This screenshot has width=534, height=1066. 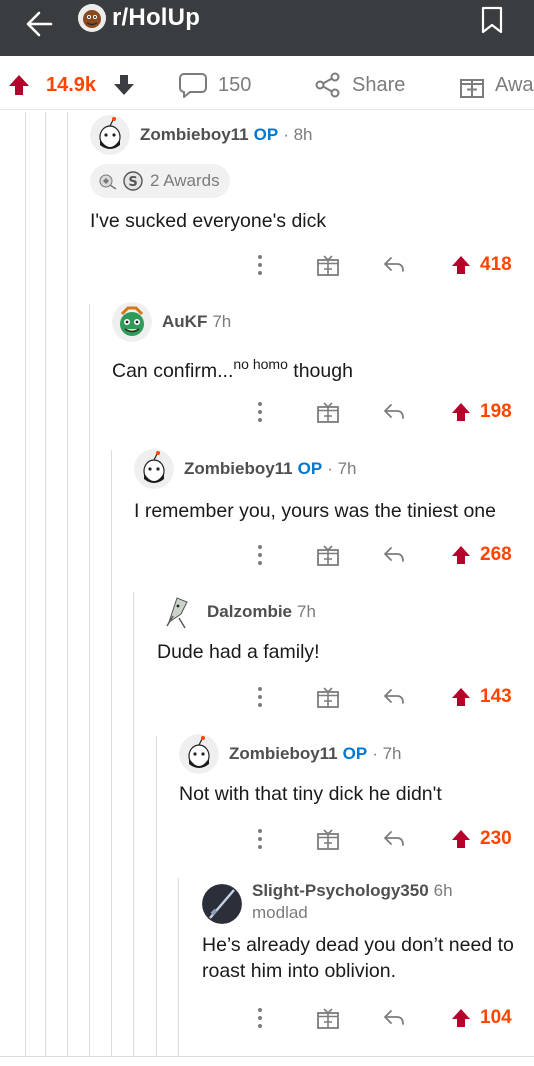 What do you see at coordinates (156, 18) in the screenshot?
I see `subreddit-name: r/HolUp` at bounding box center [156, 18].